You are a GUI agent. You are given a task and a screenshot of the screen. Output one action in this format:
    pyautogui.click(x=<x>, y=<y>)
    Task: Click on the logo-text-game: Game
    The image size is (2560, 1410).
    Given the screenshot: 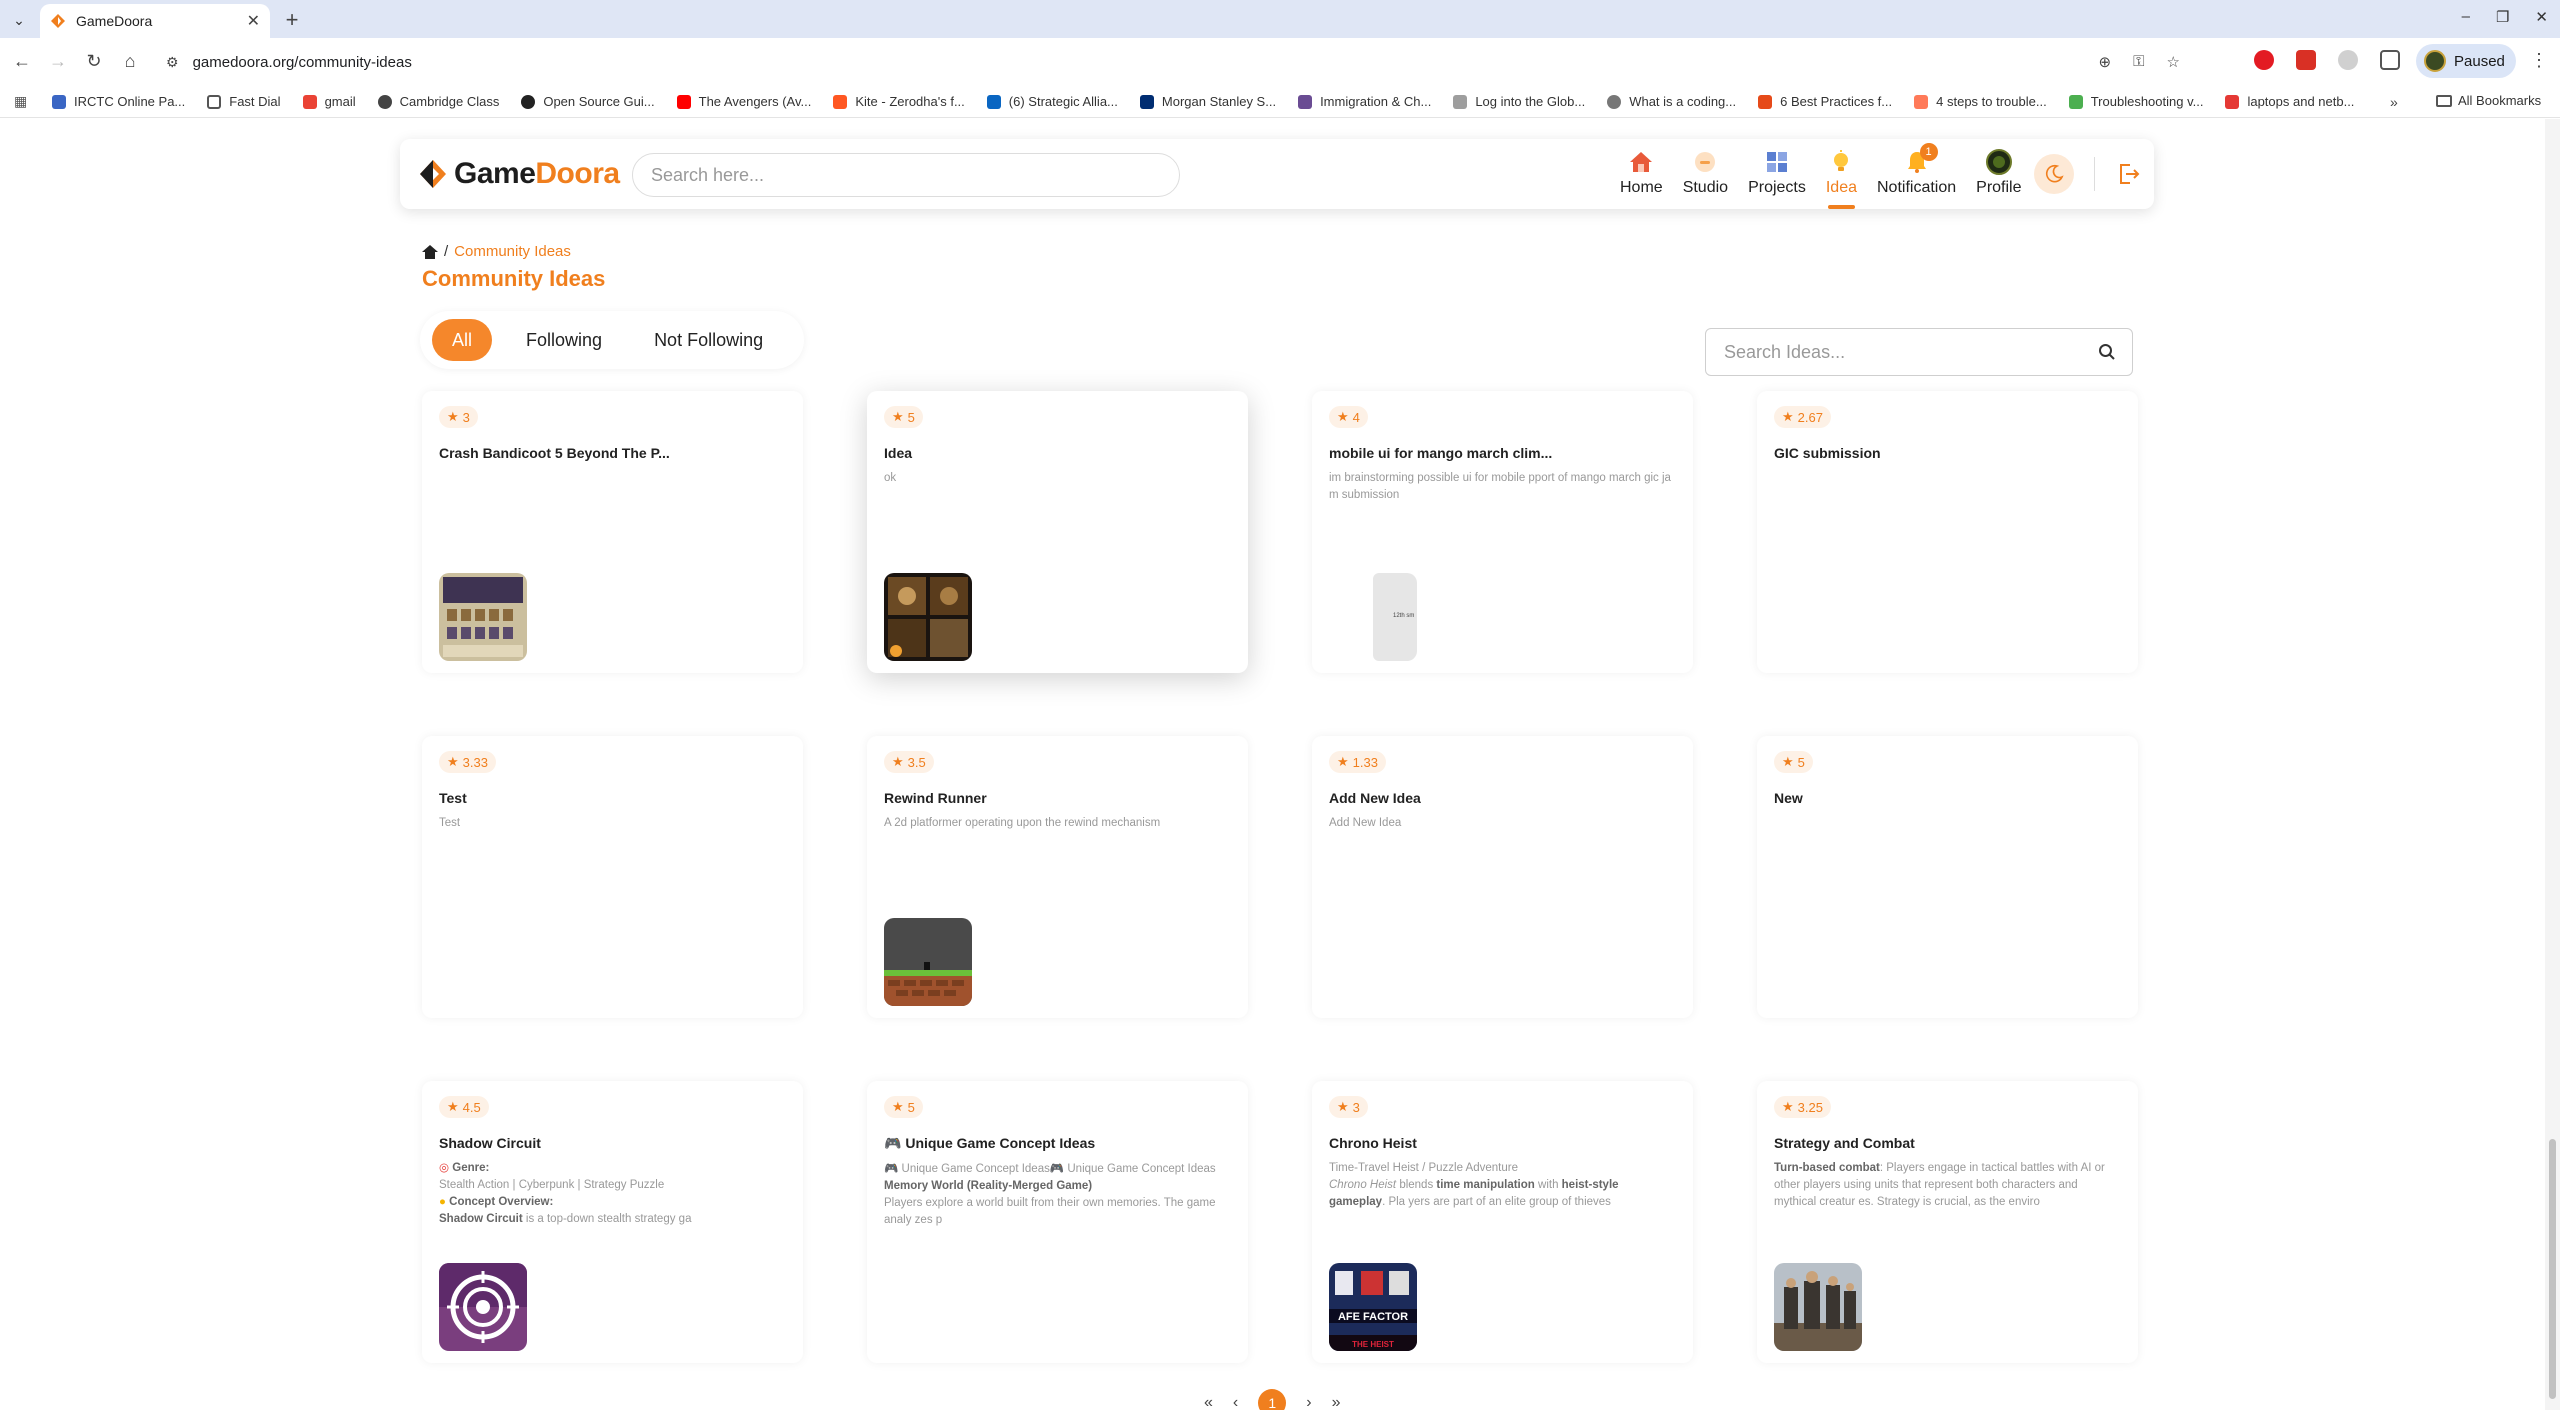 What is the action you would take?
    pyautogui.click(x=495, y=173)
    